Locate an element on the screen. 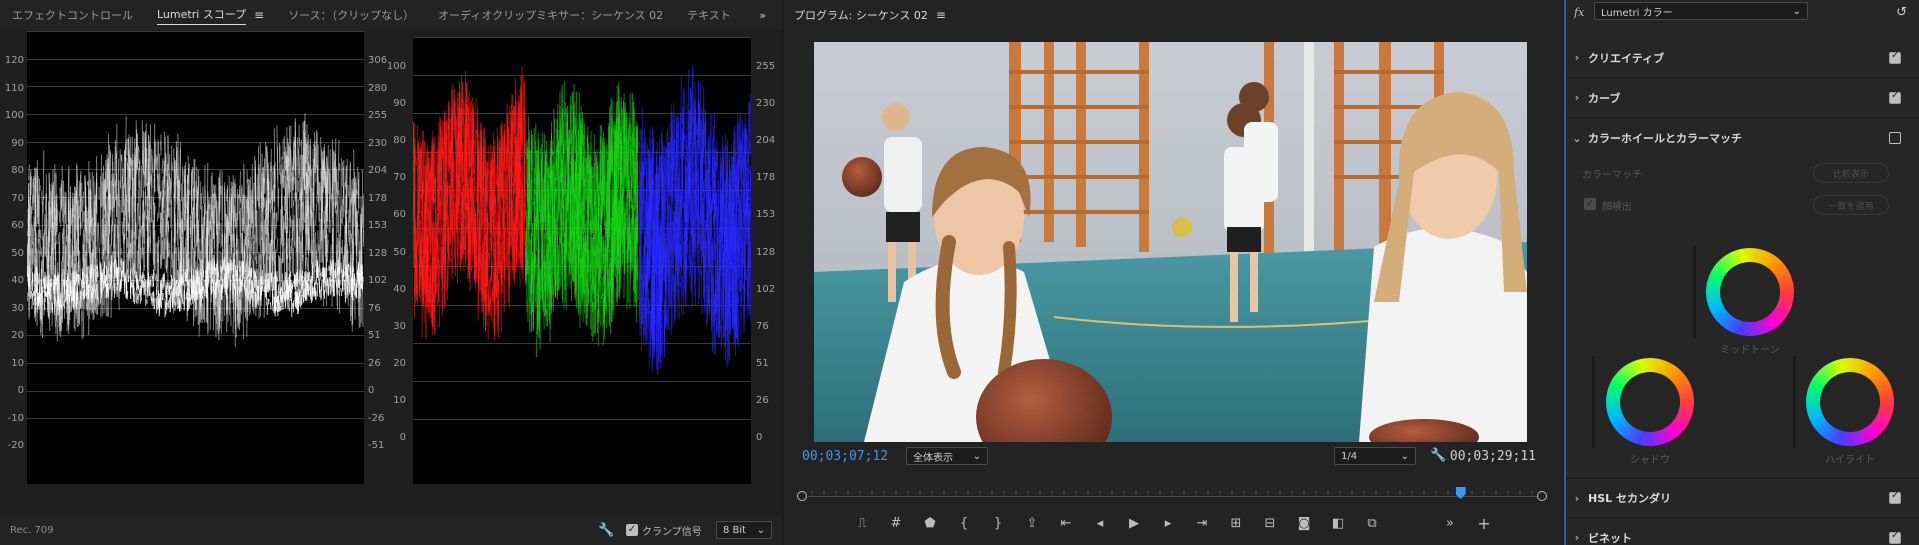 The image size is (1919, 545). tab-audio-clip-mixer: オーディオクリップミキサー：シーケンス 02 is located at coordinates (550, 15).